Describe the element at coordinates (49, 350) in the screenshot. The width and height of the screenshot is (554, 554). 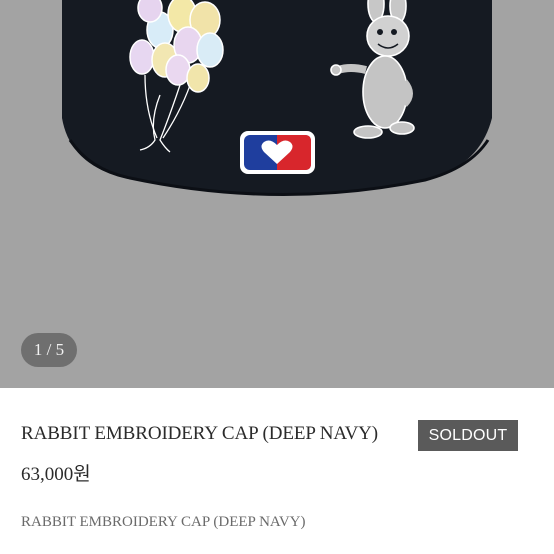
I see `image-counter: 1 / 5` at that location.